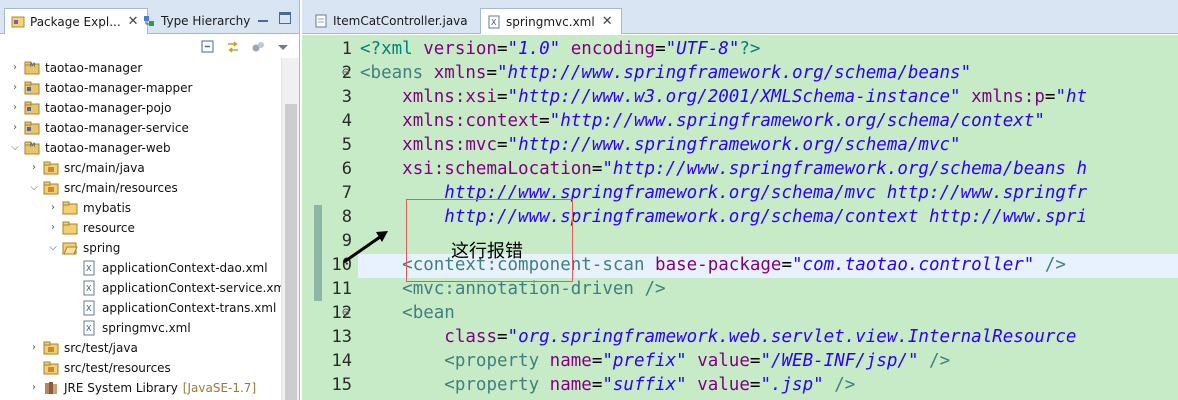 The height and width of the screenshot is (400, 1178). Describe the element at coordinates (100, 368) in the screenshot. I see `tree-item: src/test/resources` at that location.